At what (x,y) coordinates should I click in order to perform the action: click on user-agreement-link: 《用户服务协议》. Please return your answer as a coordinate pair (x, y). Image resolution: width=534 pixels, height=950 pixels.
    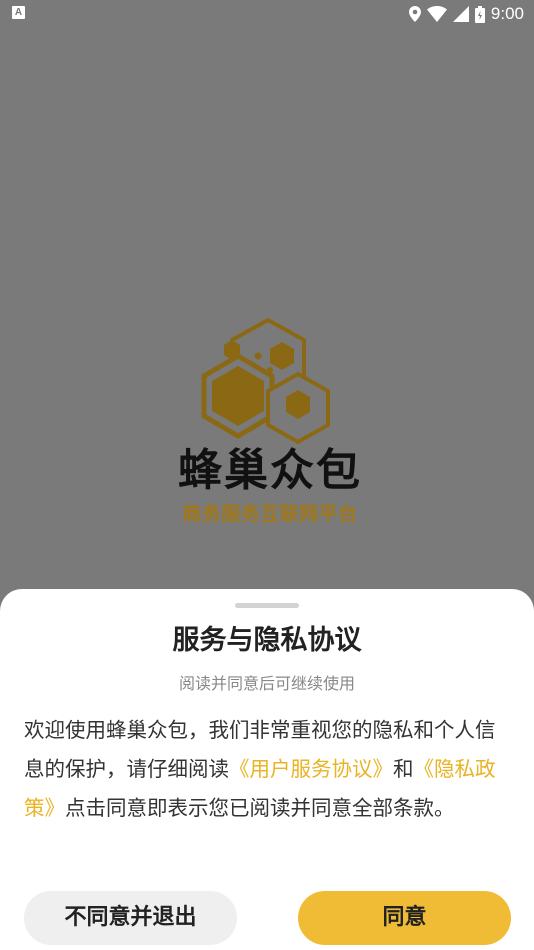
    Looking at the image, I should click on (311, 769).